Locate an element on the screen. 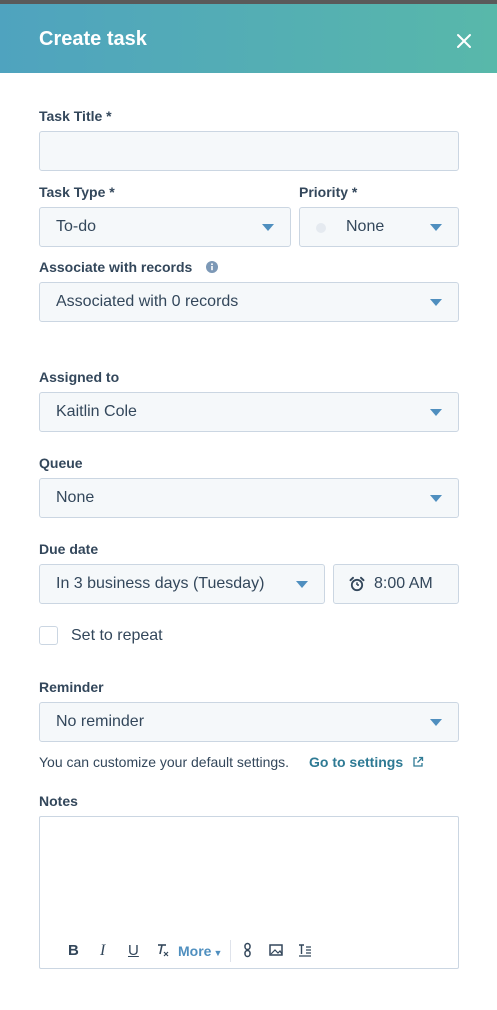 The height and width of the screenshot is (1010, 497). assigned-to-label: Assigned to is located at coordinates (79, 377).